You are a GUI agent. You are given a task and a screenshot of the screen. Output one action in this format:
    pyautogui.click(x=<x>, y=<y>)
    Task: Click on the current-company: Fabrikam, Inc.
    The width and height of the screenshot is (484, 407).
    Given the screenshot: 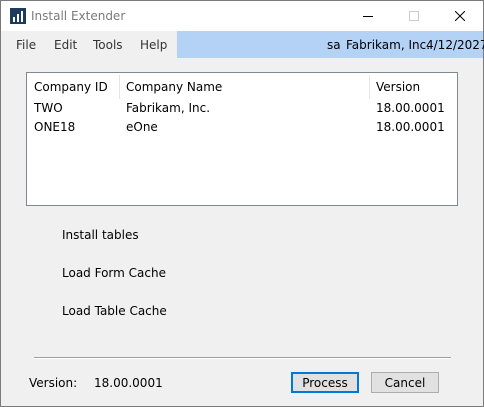 What is the action you would take?
    pyautogui.click(x=388, y=45)
    